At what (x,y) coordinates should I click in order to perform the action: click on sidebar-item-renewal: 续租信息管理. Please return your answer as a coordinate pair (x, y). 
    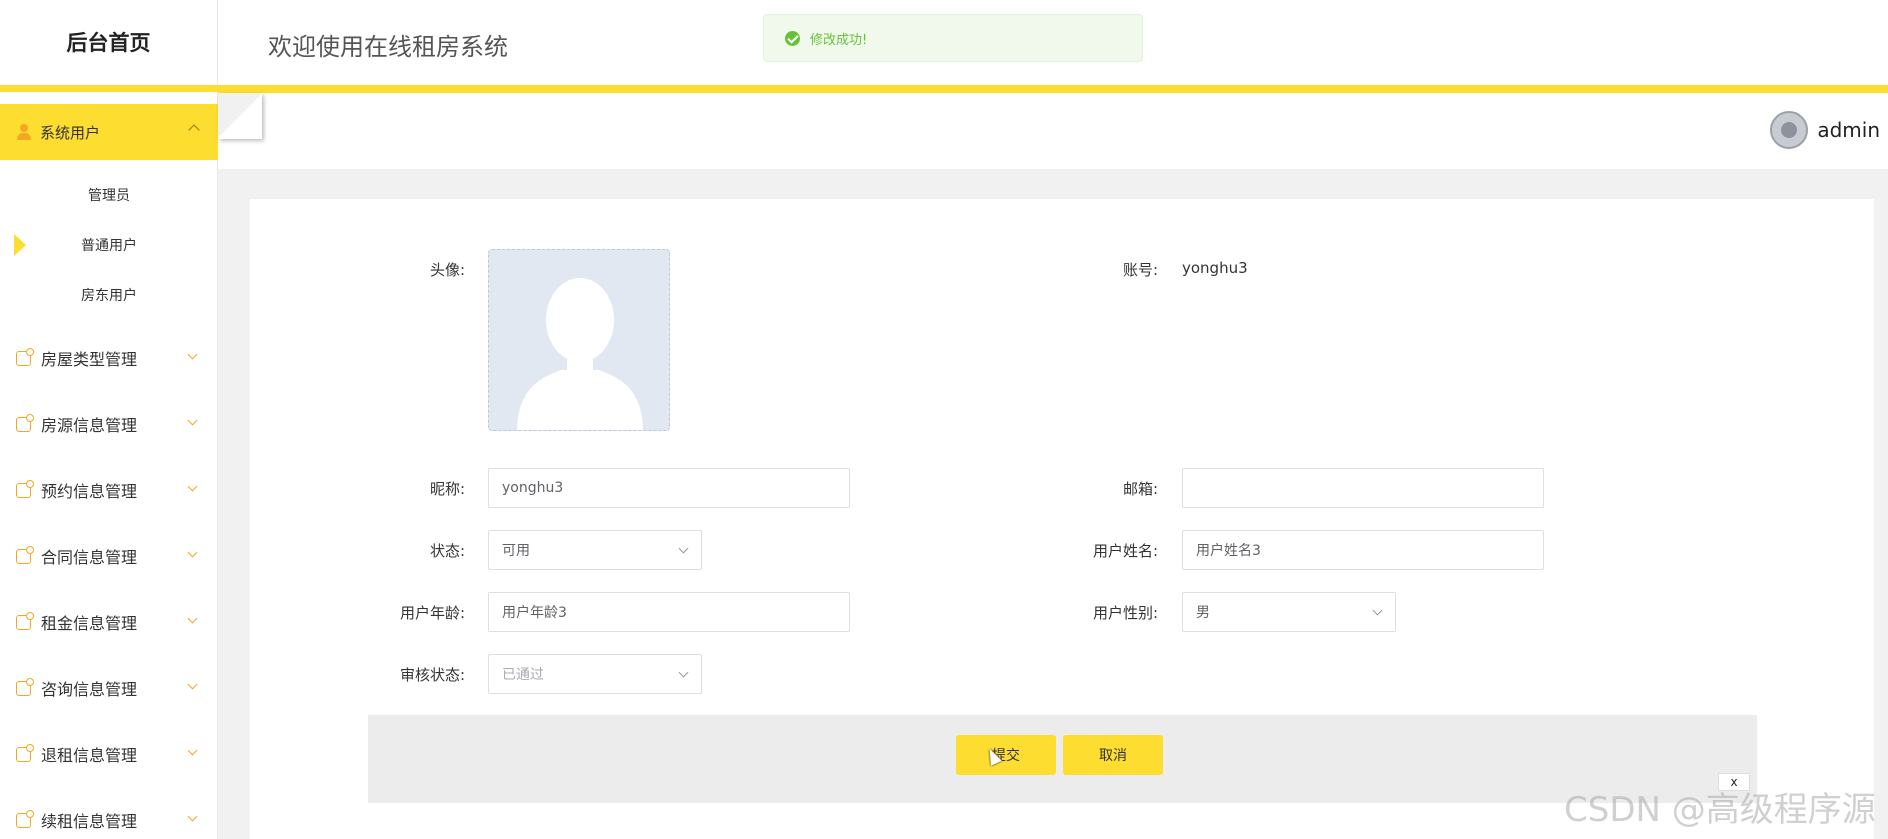
    Looking at the image, I should click on (109, 817).